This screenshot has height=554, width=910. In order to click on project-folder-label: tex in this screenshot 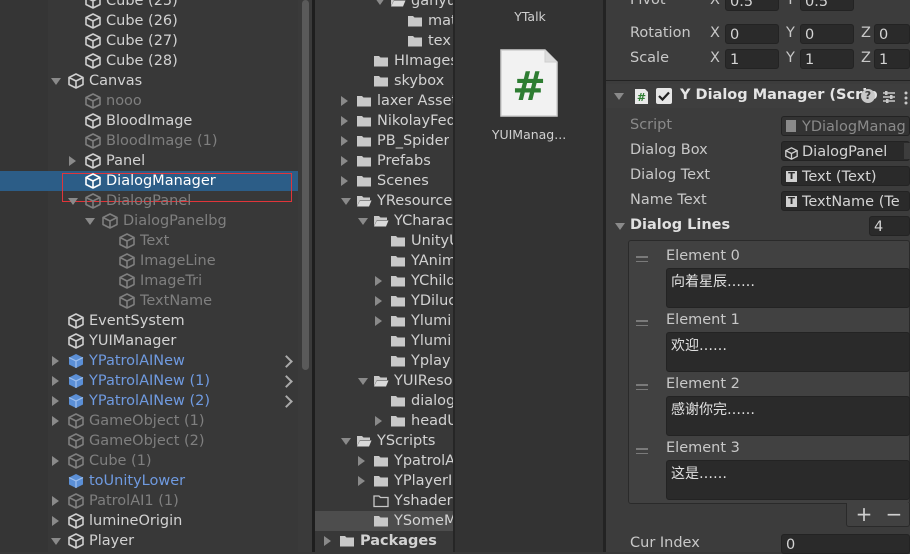, I will do `click(439, 41)`.